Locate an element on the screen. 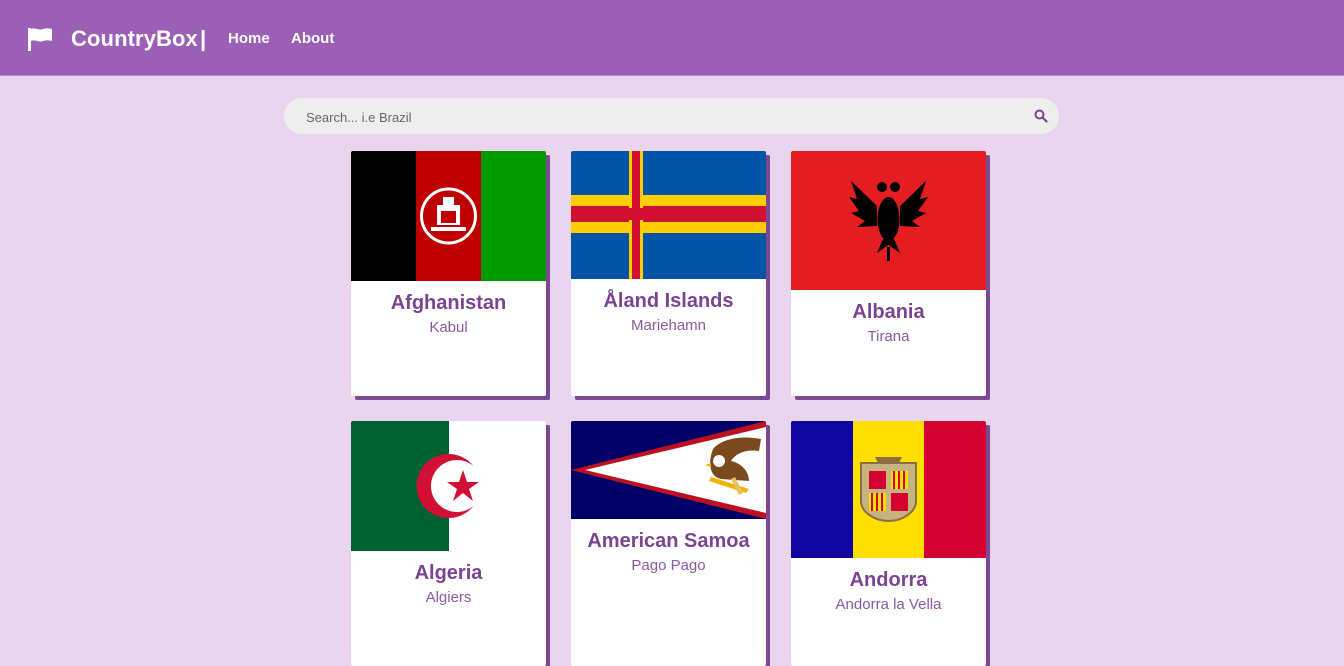 Image resolution: width=1344 pixels, height=666 pixels. country-card-albania: Albania Tirana is located at coordinates (888, 273).